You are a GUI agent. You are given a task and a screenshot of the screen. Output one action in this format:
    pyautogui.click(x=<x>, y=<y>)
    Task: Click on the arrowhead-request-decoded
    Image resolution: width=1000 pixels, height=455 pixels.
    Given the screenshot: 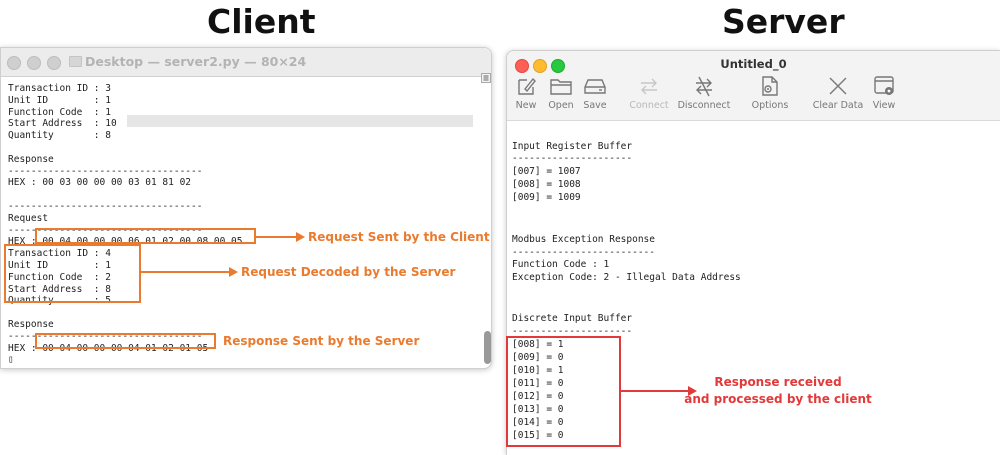 What is the action you would take?
    pyautogui.click(x=233, y=272)
    